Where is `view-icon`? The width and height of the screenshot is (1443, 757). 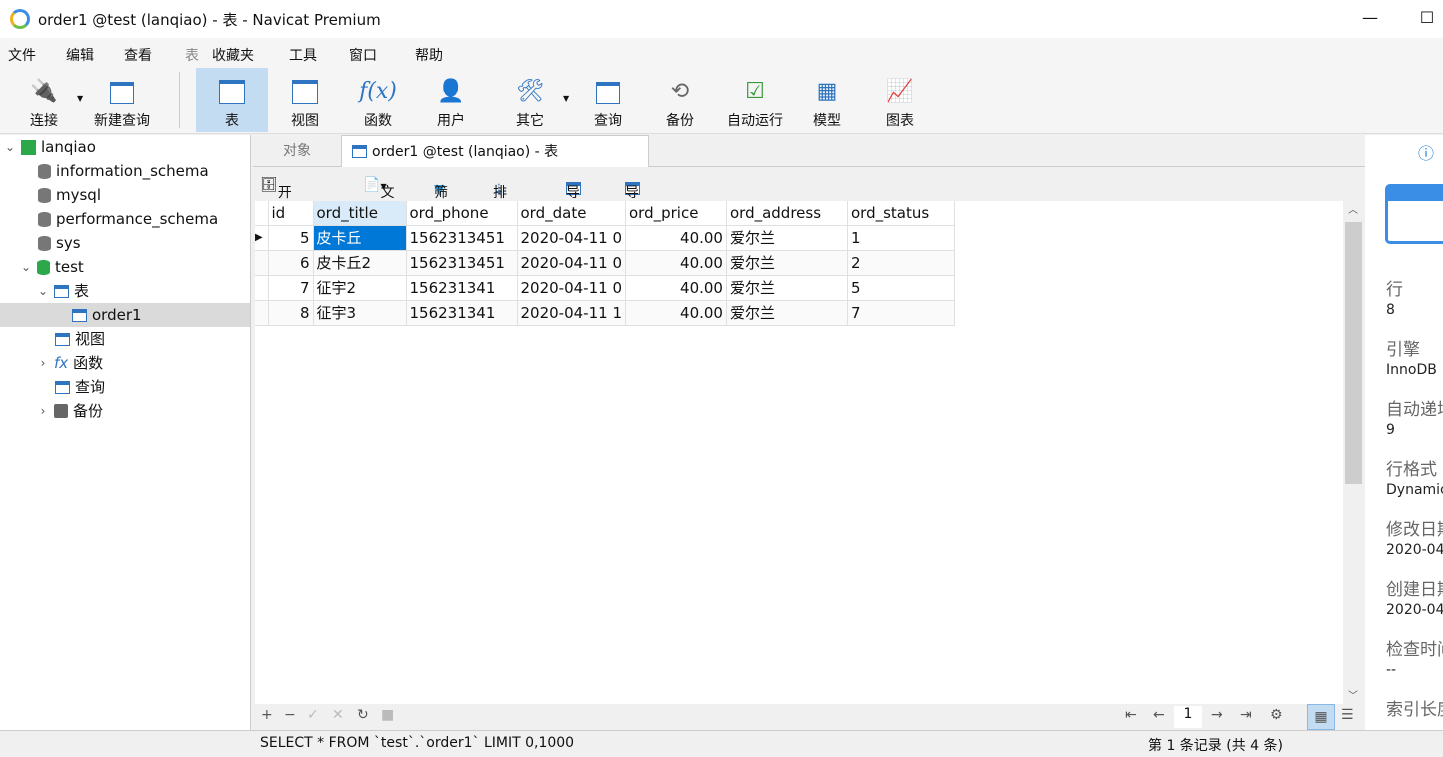
view-icon is located at coordinates (305, 86).